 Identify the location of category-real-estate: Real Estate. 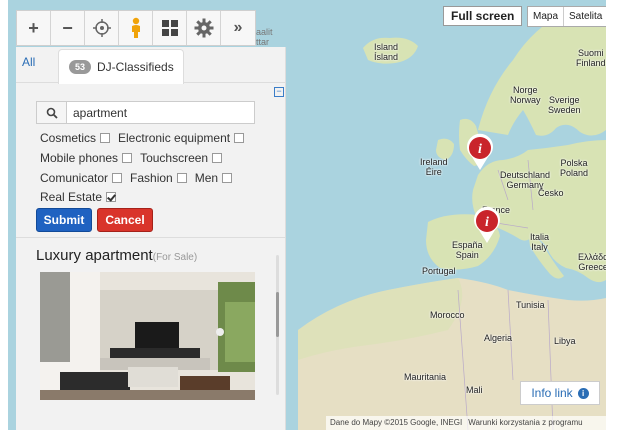
(78, 197).